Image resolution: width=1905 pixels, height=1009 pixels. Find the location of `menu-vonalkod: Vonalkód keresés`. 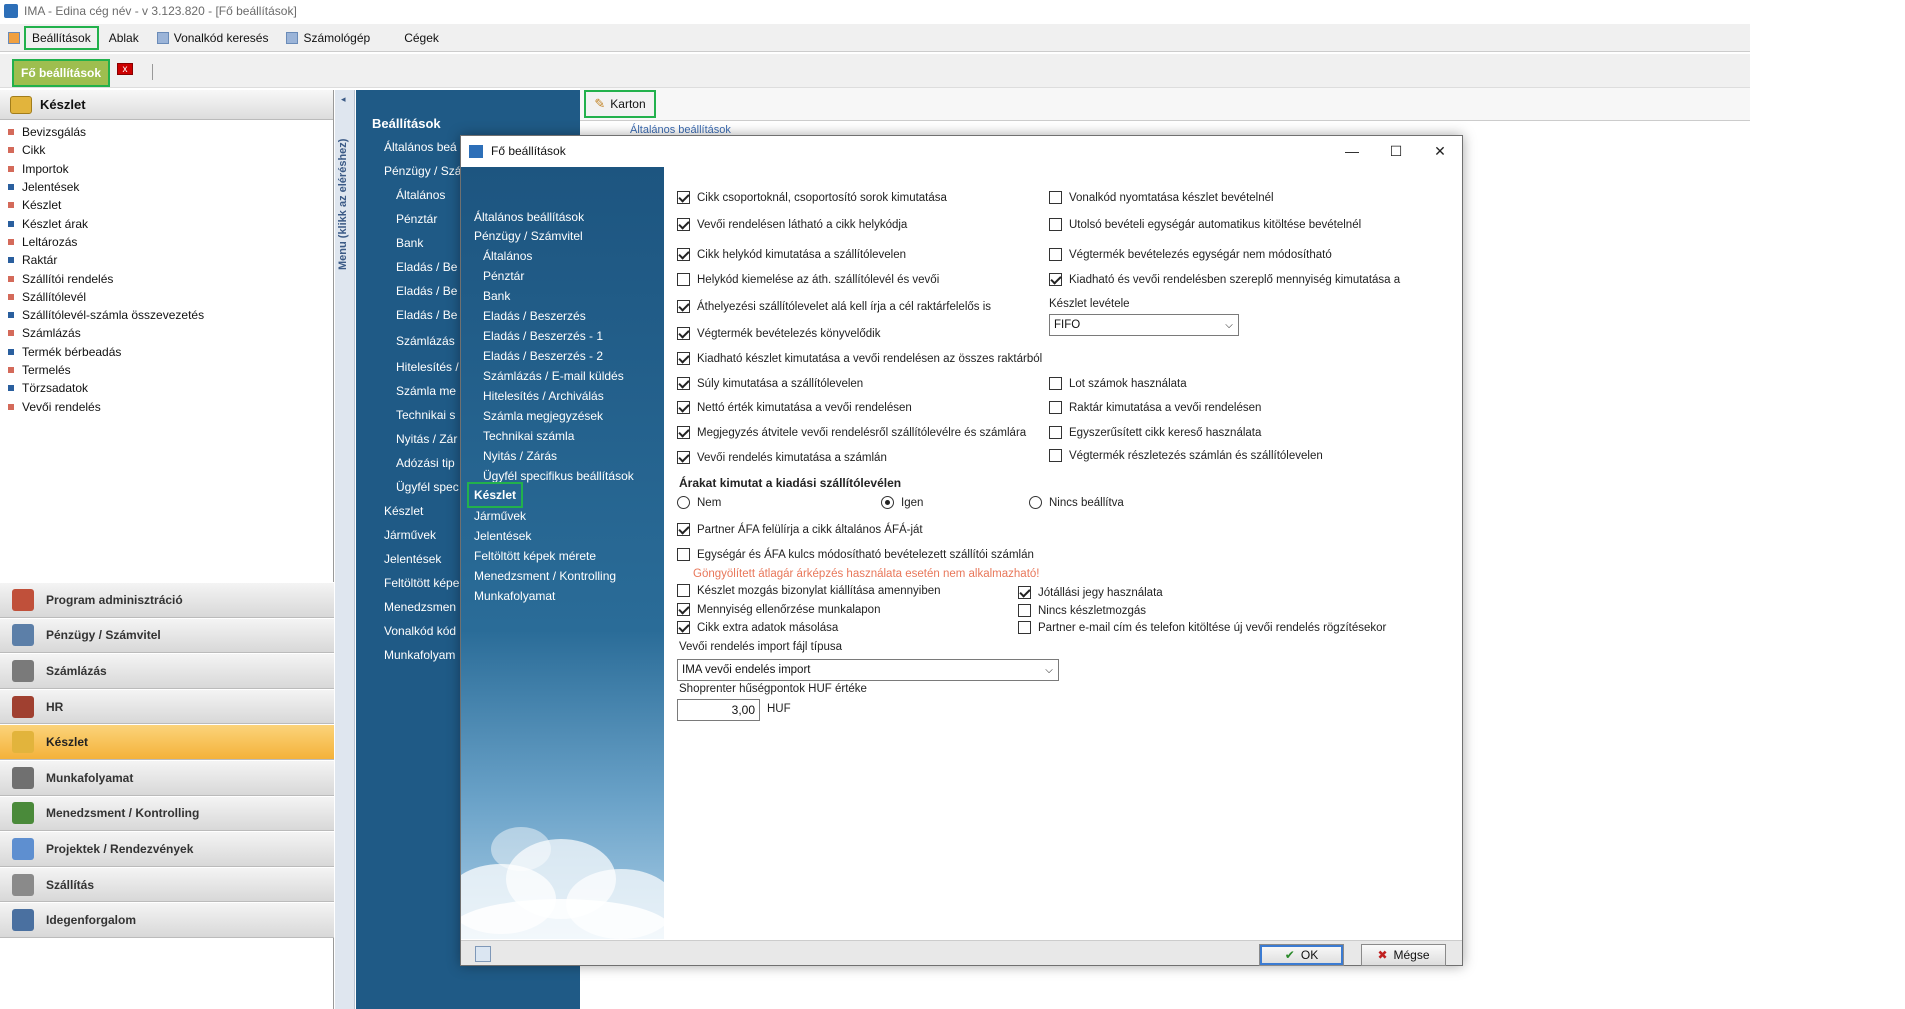

menu-vonalkod: Vonalkód keresés is located at coordinates (213, 38).